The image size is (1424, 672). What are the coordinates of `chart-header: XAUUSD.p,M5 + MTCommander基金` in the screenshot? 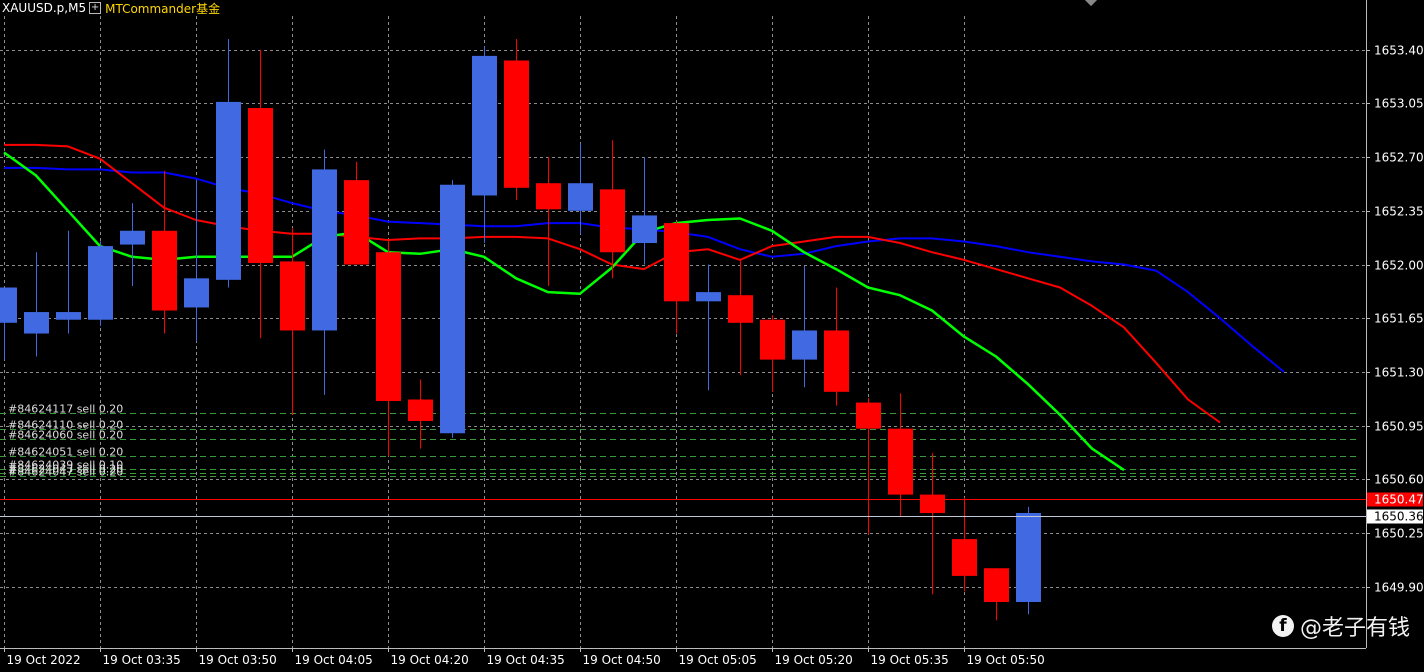 It's located at (111, 8).